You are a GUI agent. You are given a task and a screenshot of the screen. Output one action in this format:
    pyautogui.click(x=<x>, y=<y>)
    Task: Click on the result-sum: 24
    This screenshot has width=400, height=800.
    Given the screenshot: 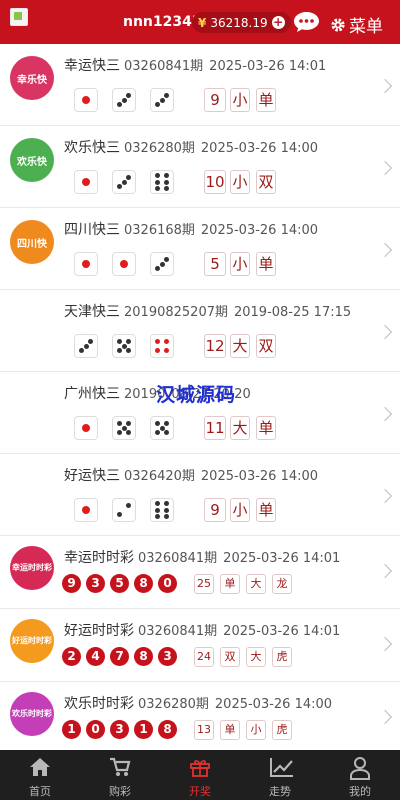 What is the action you would take?
    pyautogui.click(x=204, y=657)
    